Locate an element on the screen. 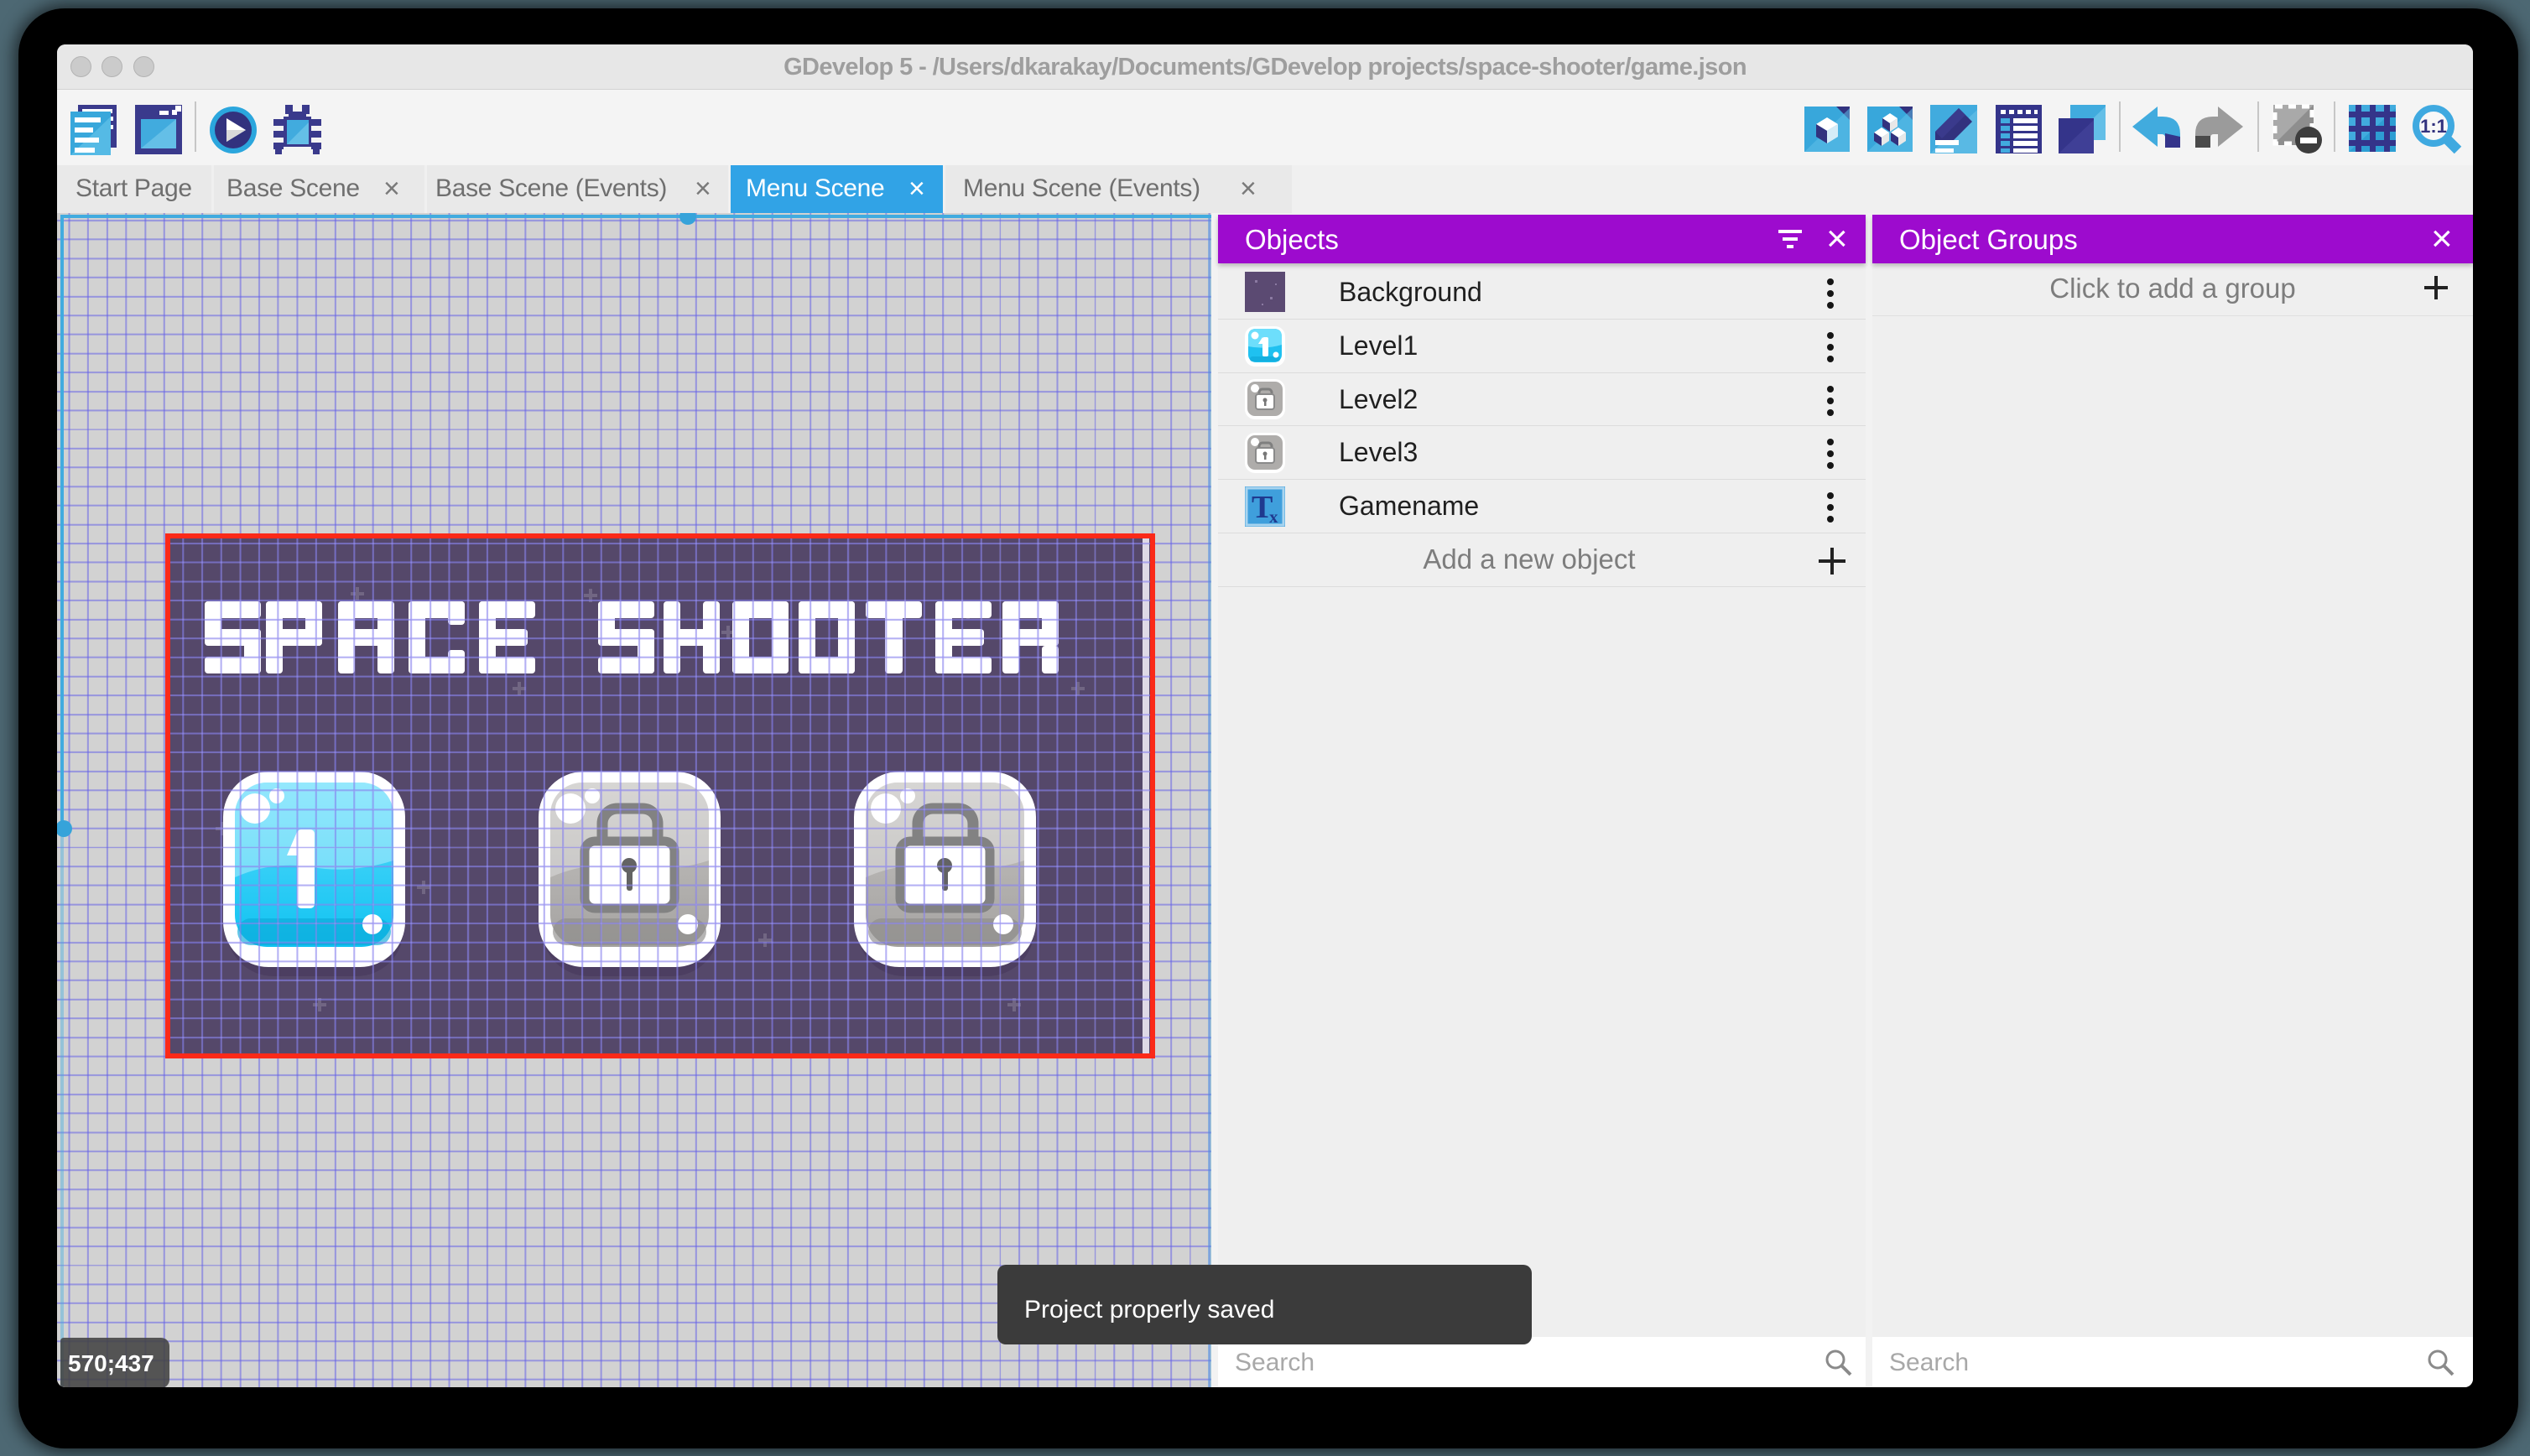  svg-text: x is located at coordinates (1273, 517).